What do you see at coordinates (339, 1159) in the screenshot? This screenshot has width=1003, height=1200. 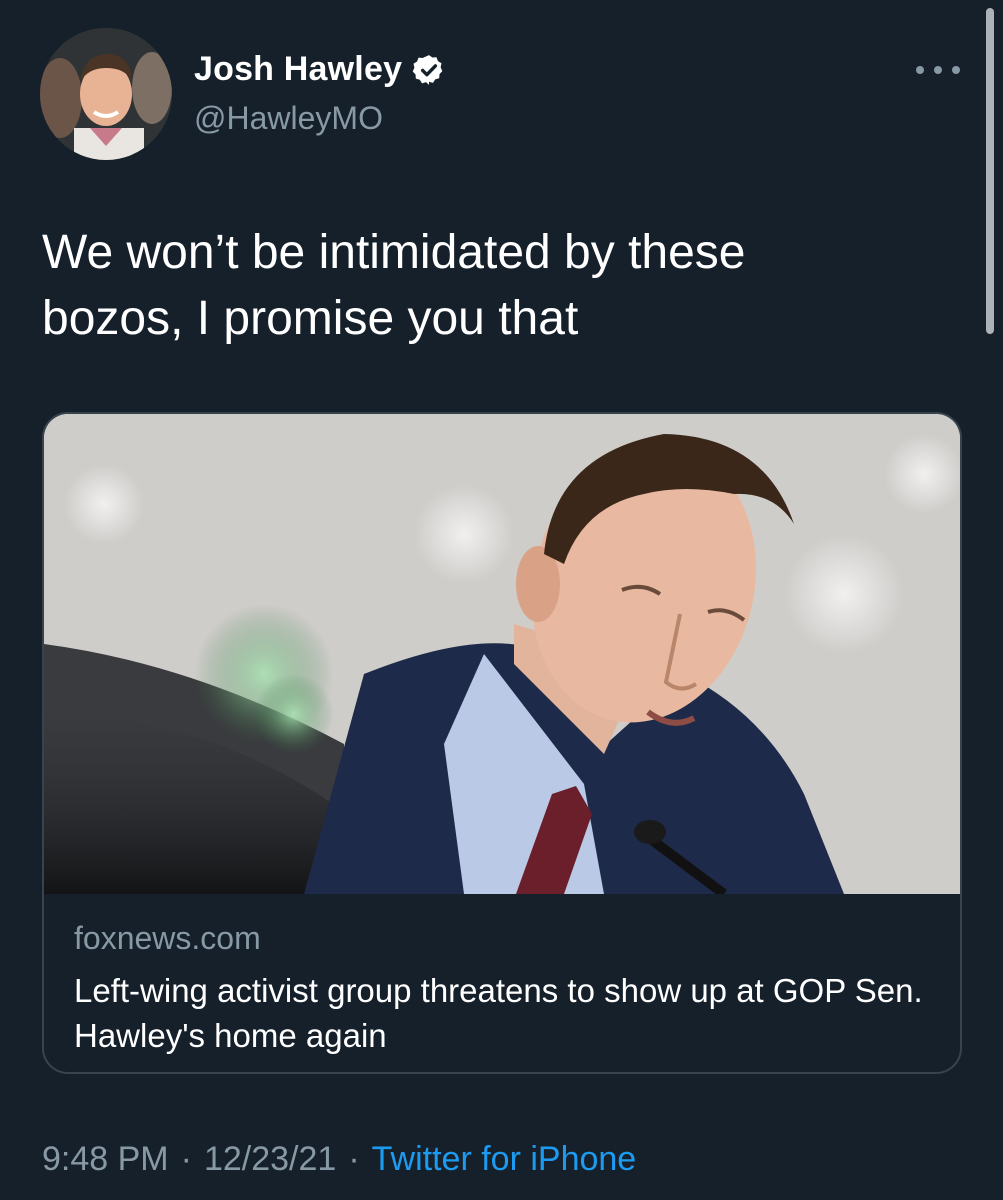 I see `tweet-meta: 9:48 PM · 12/23/21 · Twitter for iPhone` at bounding box center [339, 1159].